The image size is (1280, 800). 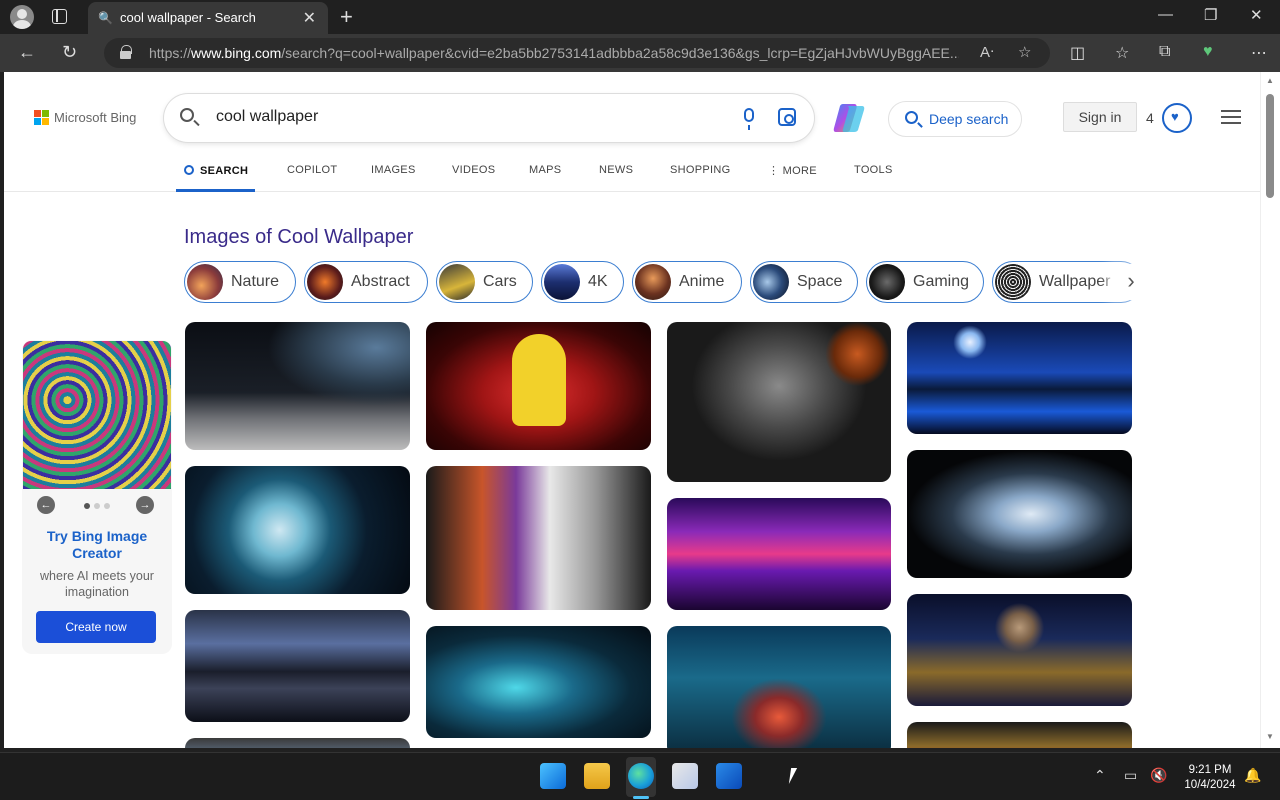 I want to click on notifications-bell-icon: 🔔, so click(x=1252, y=775).